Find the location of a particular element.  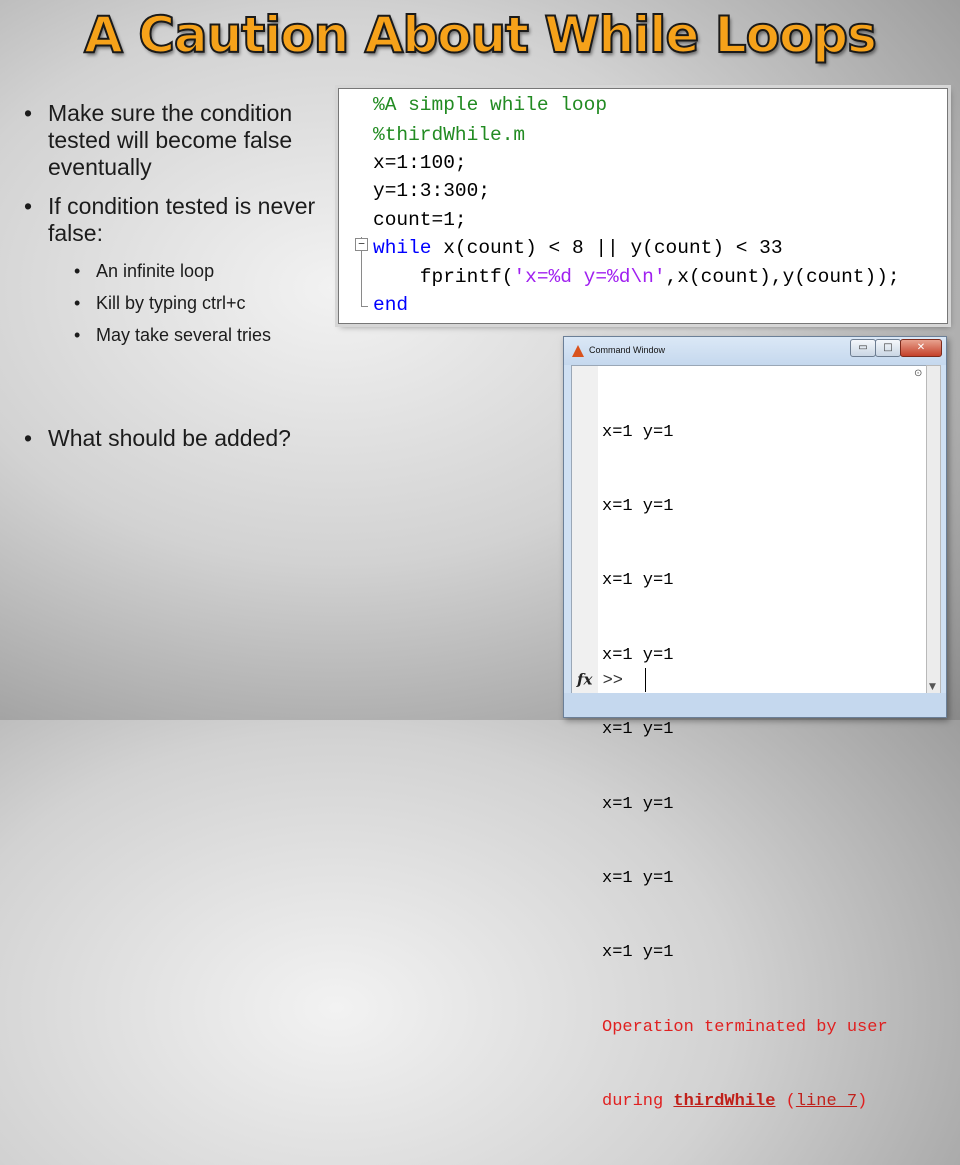

prompt-symbol: >> is located at coordinates (613, 681).